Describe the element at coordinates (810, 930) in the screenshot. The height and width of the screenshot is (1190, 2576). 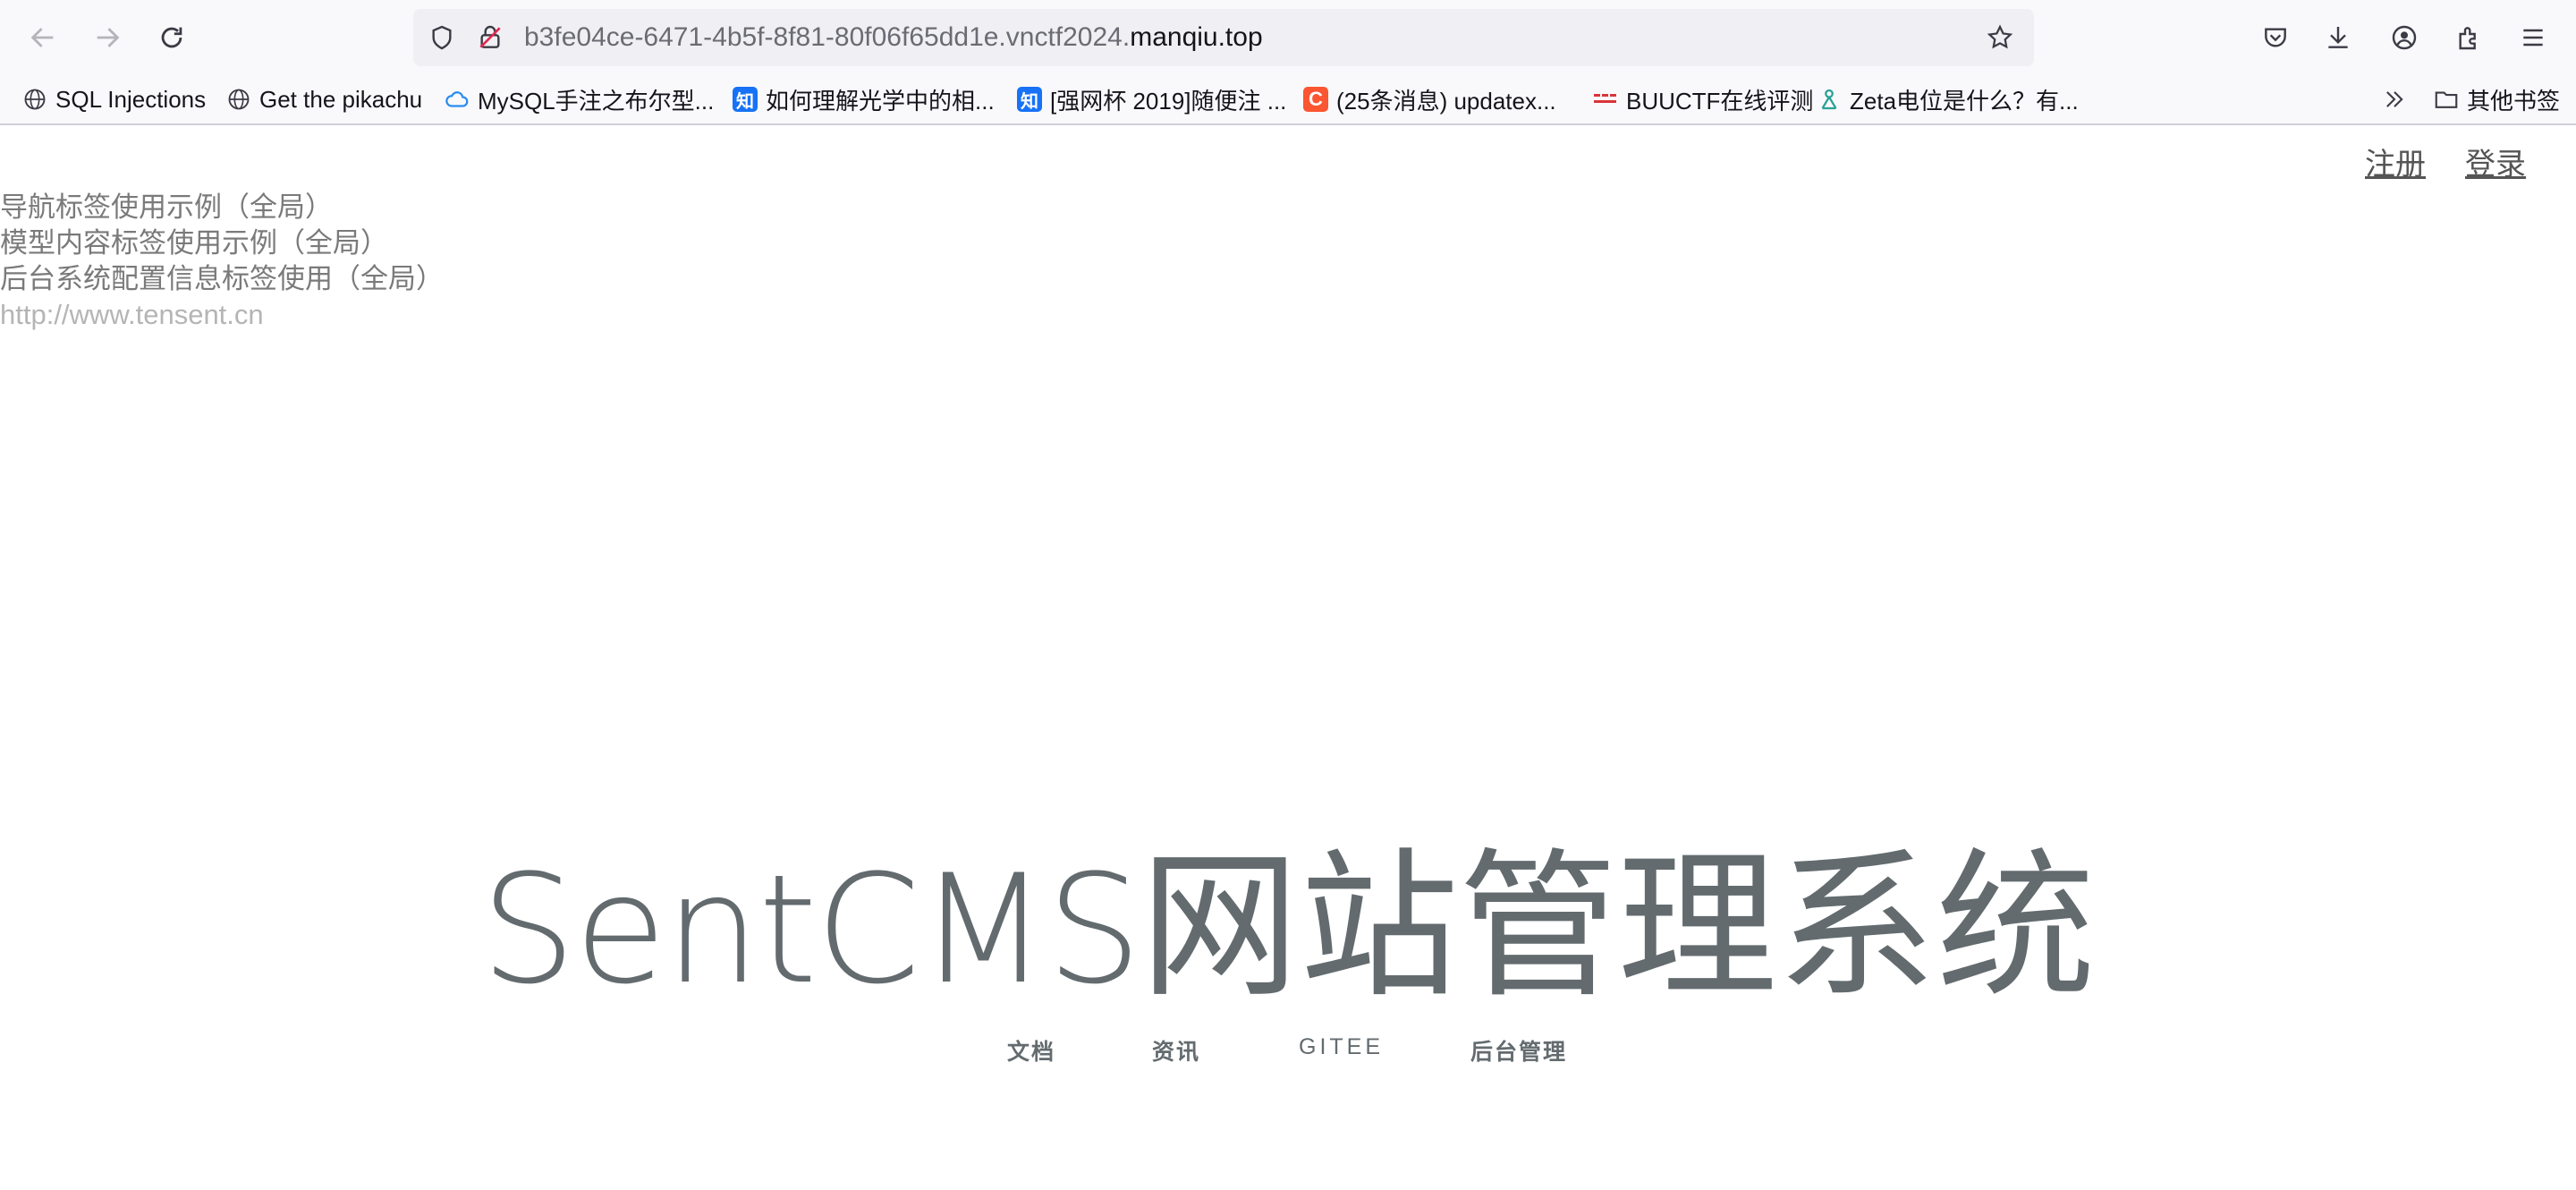
I see `title-english: SentCMS` at that location.